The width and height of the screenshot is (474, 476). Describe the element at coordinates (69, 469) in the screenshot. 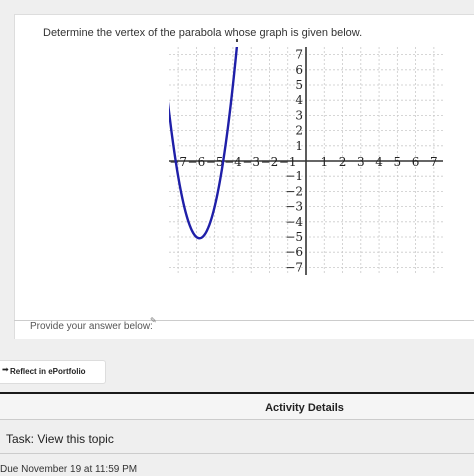

I see `due-date: Due November 19 at 11:59 PM` at that location.